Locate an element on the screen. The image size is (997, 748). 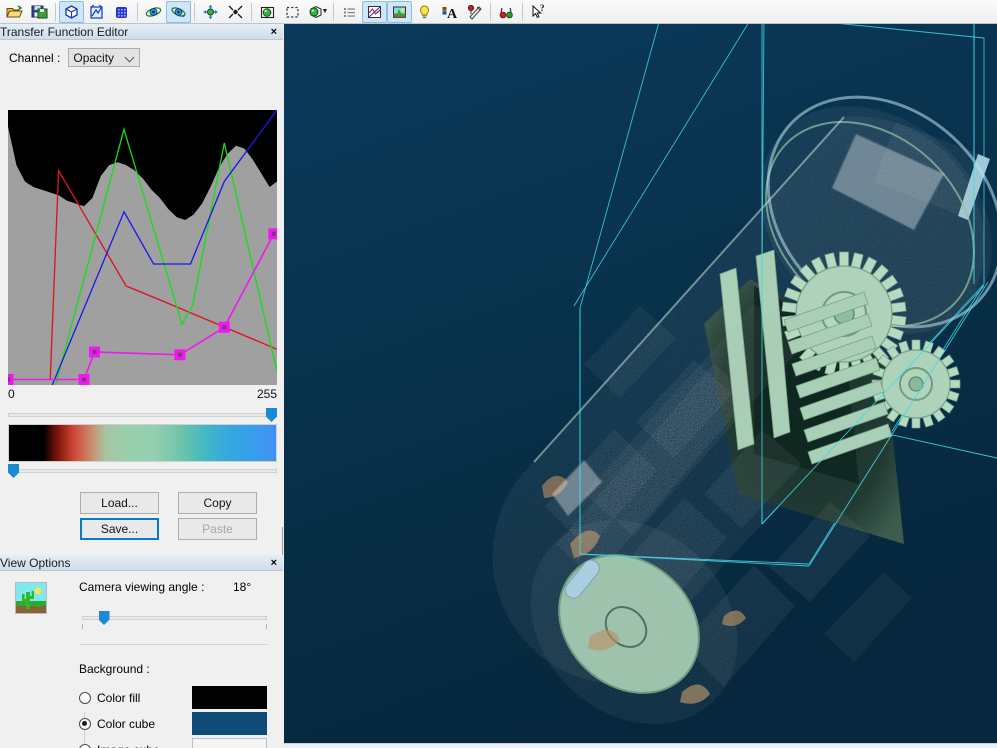
chevron-down-icon is located at coordinates (130, 57).